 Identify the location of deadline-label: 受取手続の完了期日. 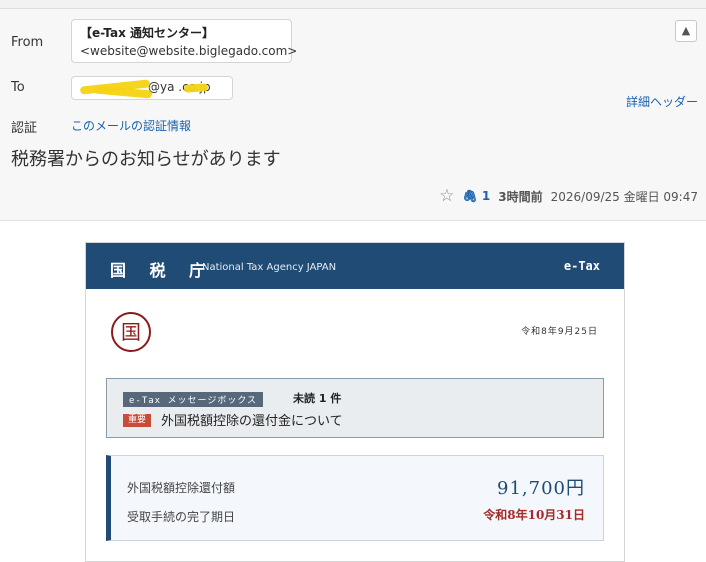
(181, 517).